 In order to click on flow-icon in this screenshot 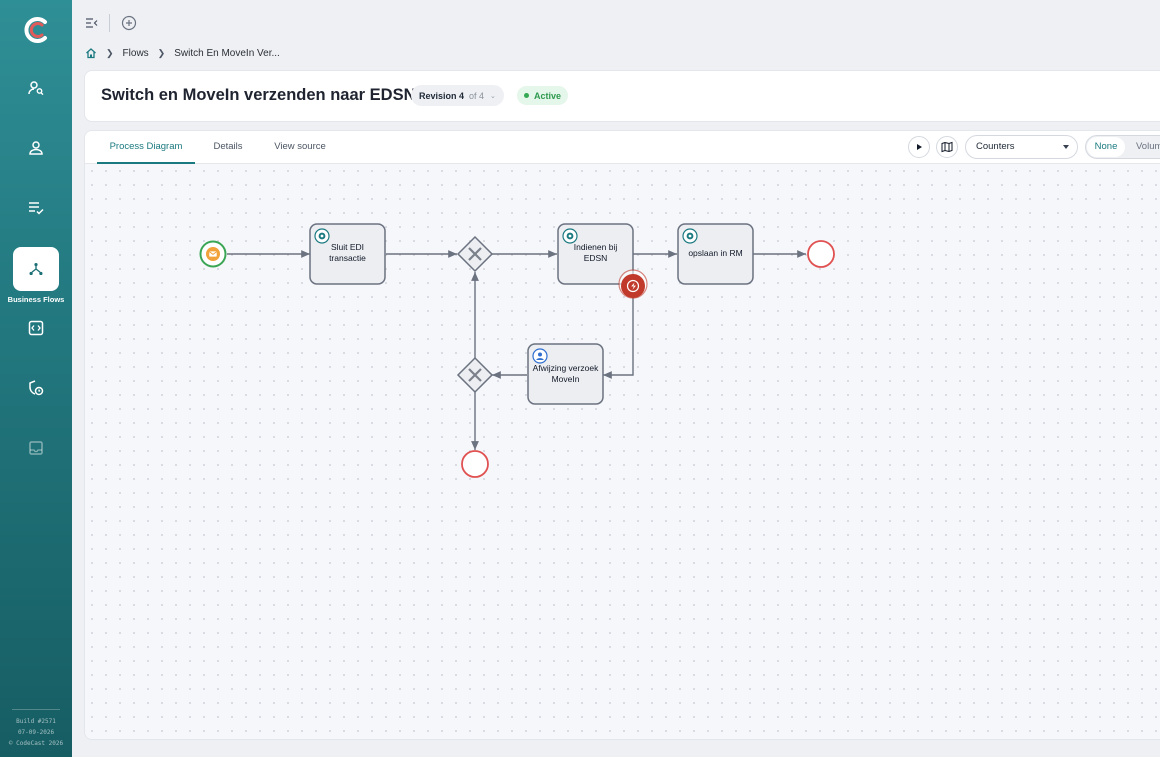, I will do `click(36, 269)`.